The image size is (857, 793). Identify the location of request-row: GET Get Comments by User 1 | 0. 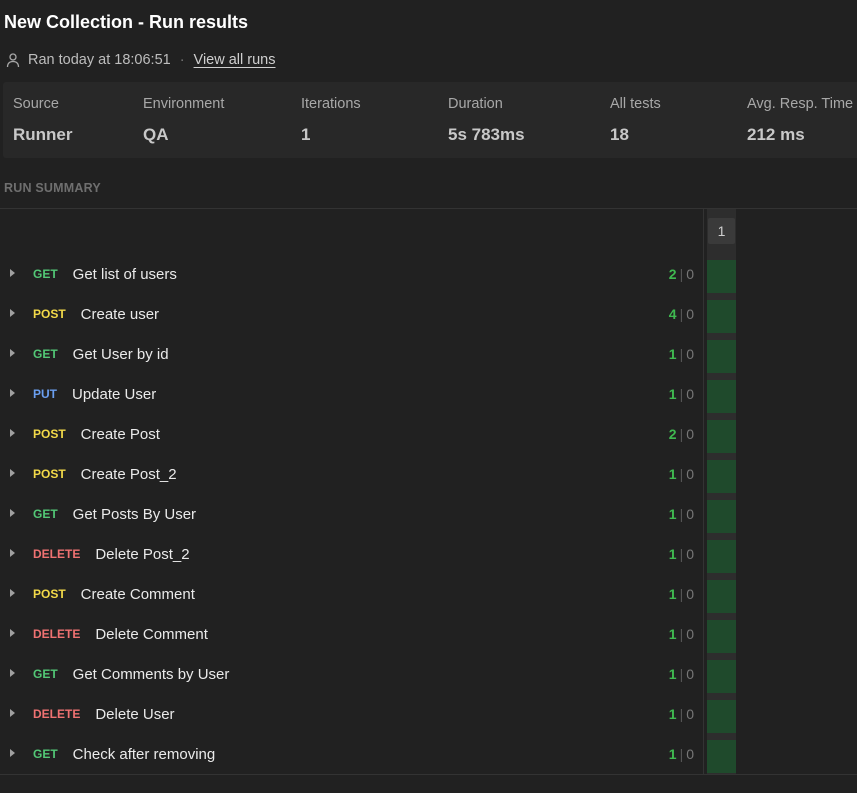
(428, 674).